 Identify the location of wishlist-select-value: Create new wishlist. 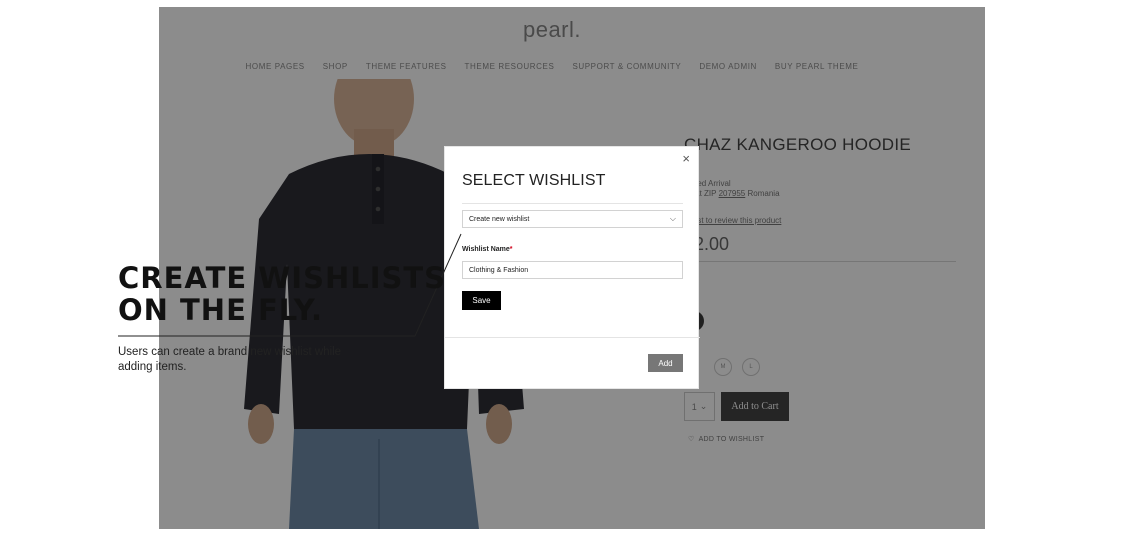
(499, 219).